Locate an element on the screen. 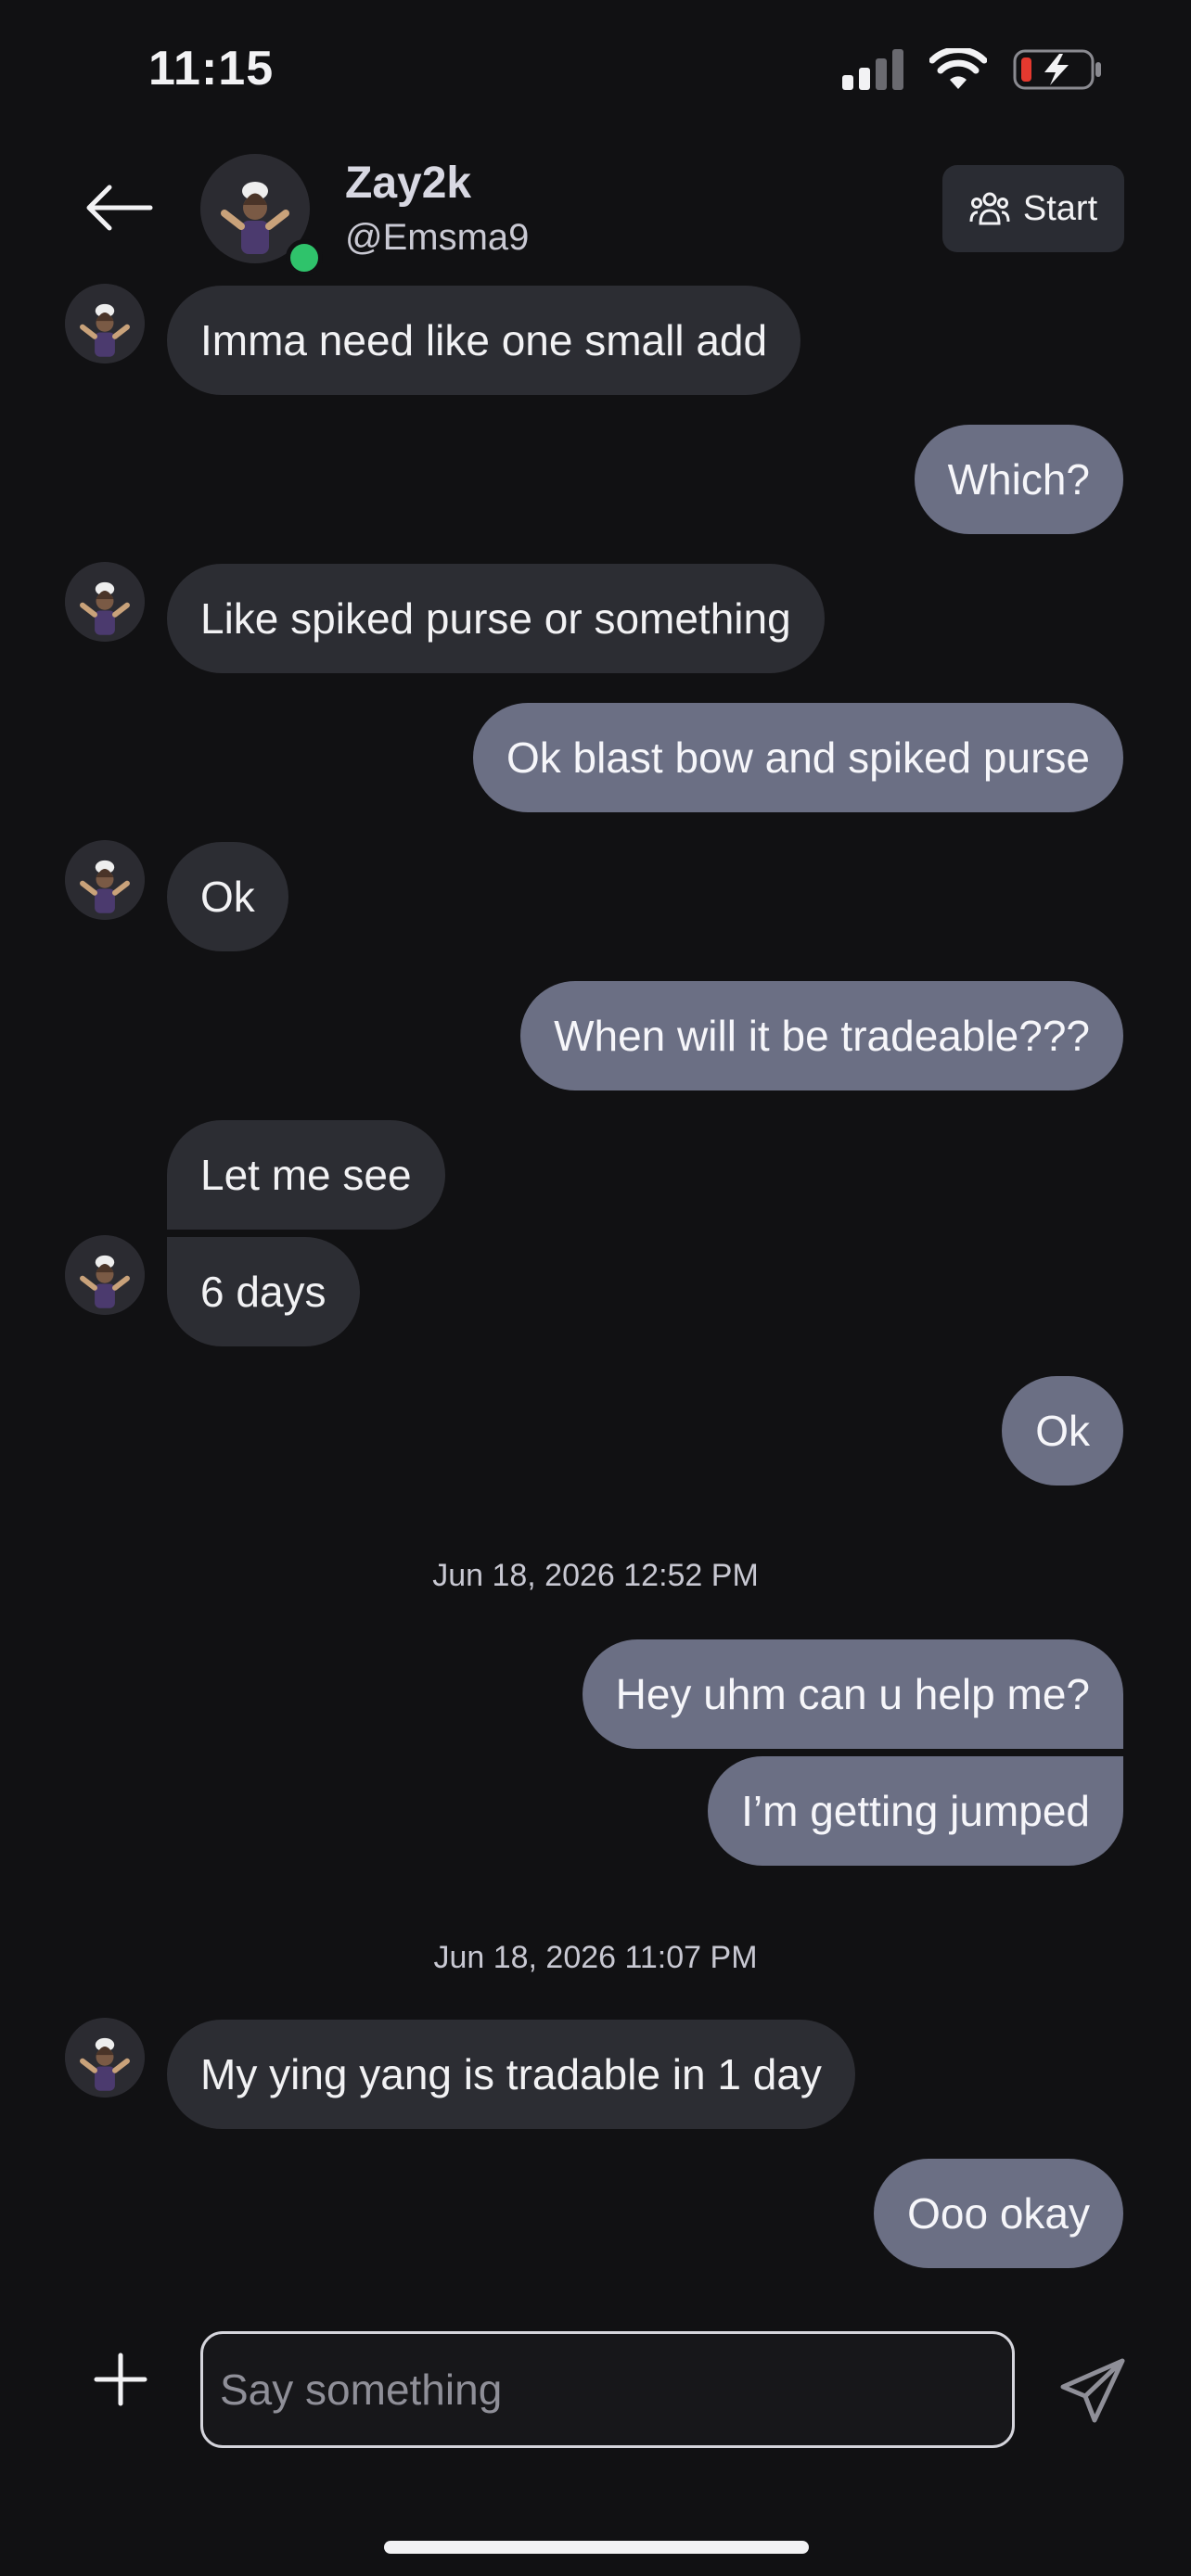 The width and height of the screenshot is (1191, 2576). home-indicator is located at coordinates (597, 2547).